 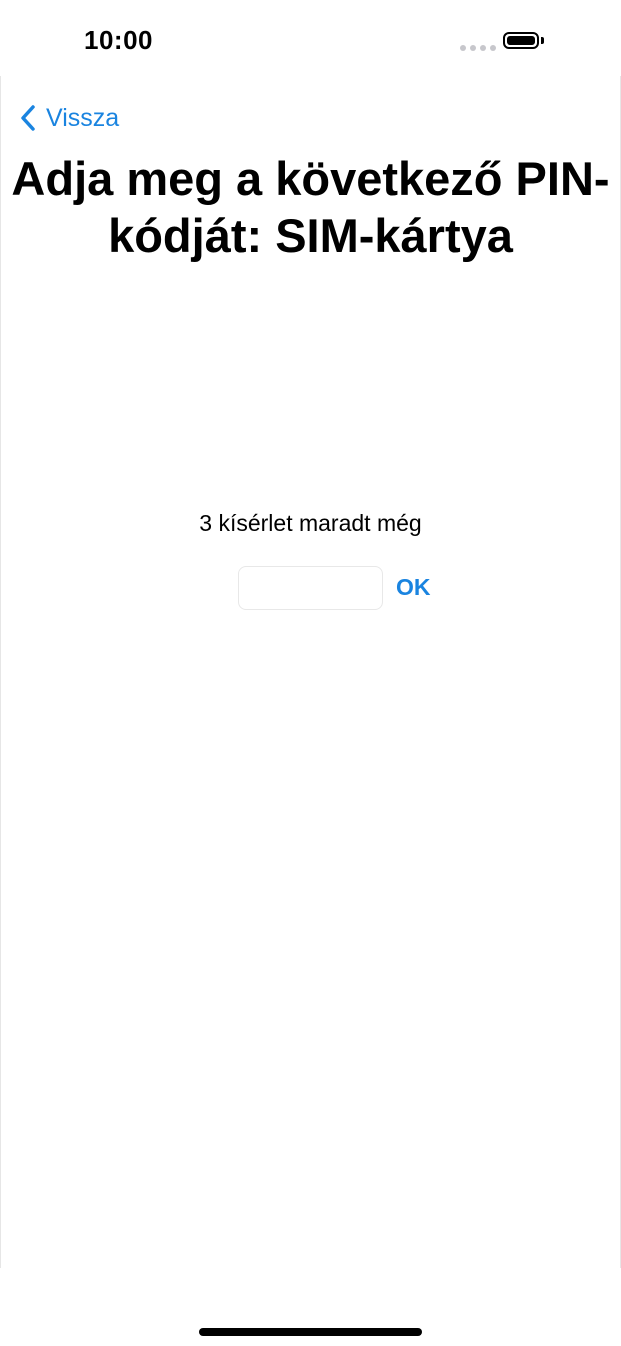 I want to click on back-label: Vissza, so click(x=83, y=117).